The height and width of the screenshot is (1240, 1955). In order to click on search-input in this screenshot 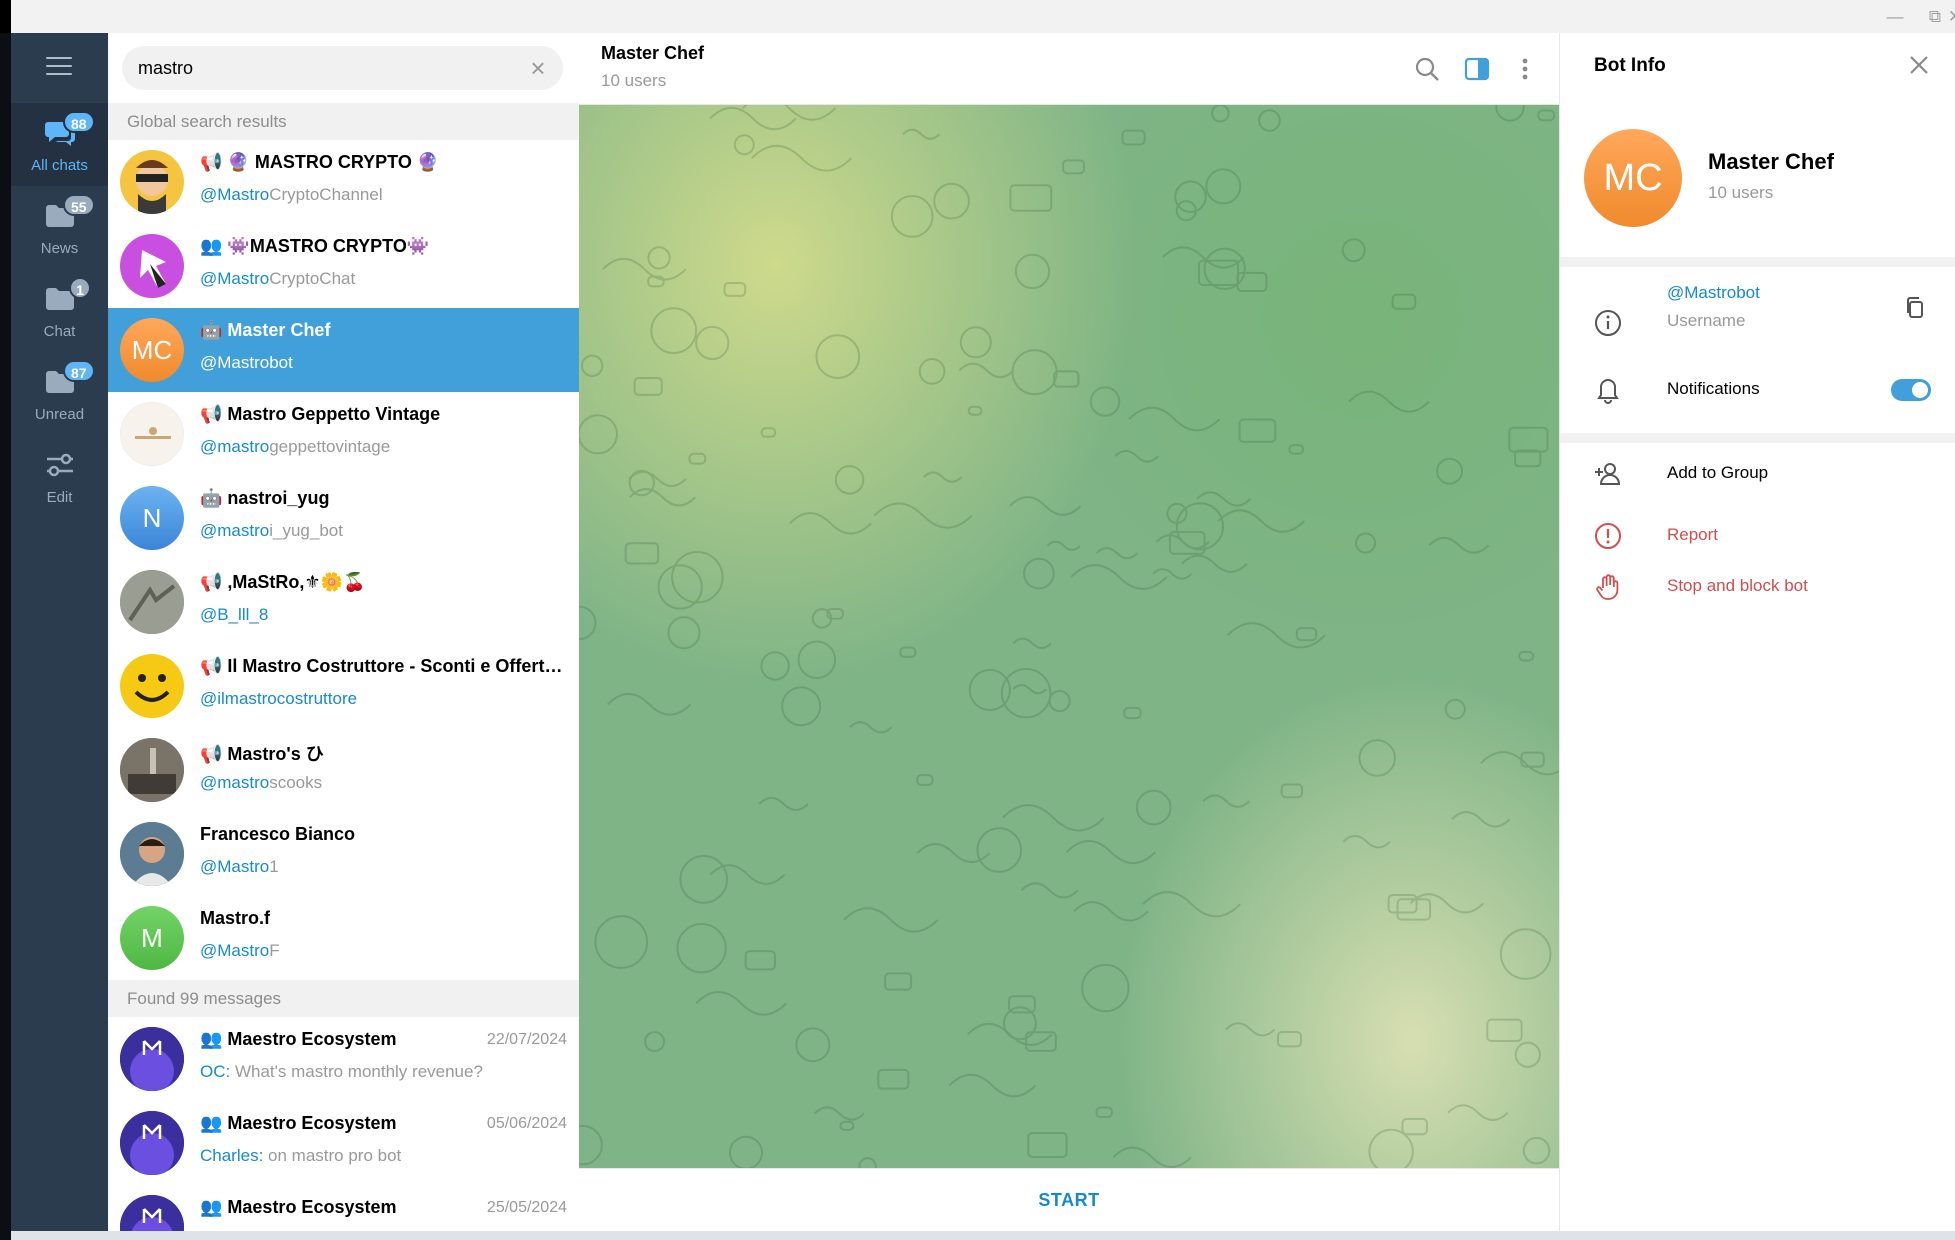, I will do `click(318, 68)`.